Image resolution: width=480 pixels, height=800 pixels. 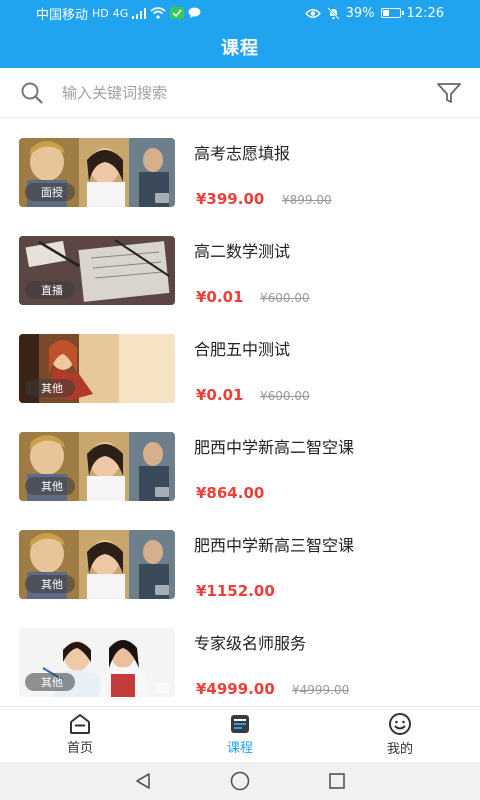 I want to click on course-icon, so click(x=240, y=724).